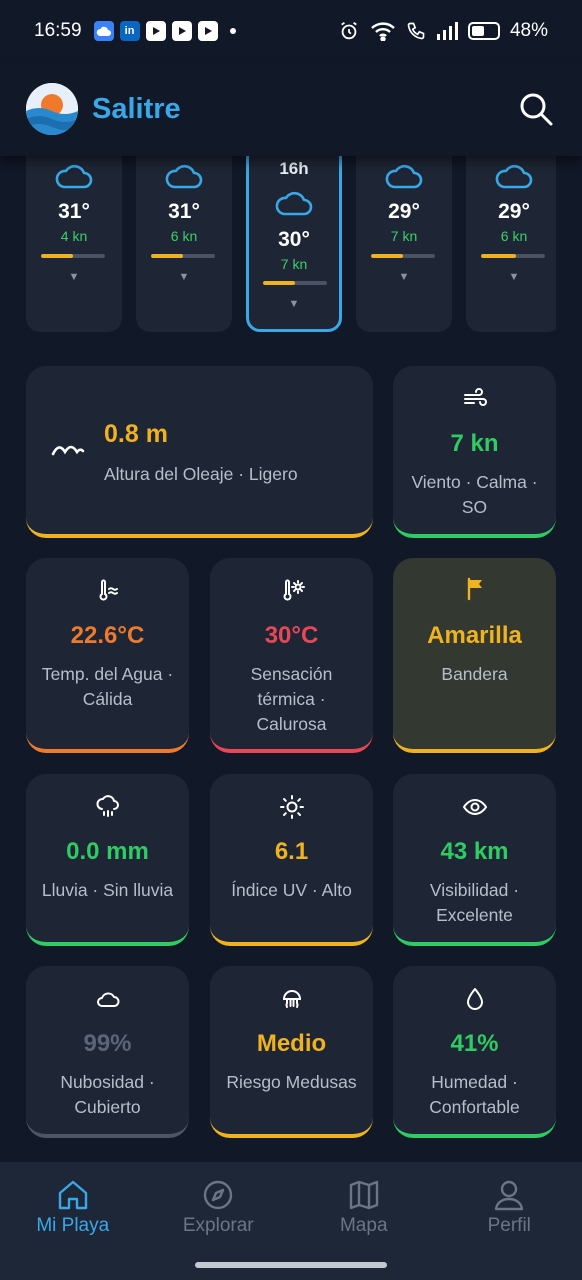 This screenshot has height=1280, width=582. What do you see at coordinates (383, 31) in the screenshot?
I see `wifi-icon` at bounding box center [383, 31].